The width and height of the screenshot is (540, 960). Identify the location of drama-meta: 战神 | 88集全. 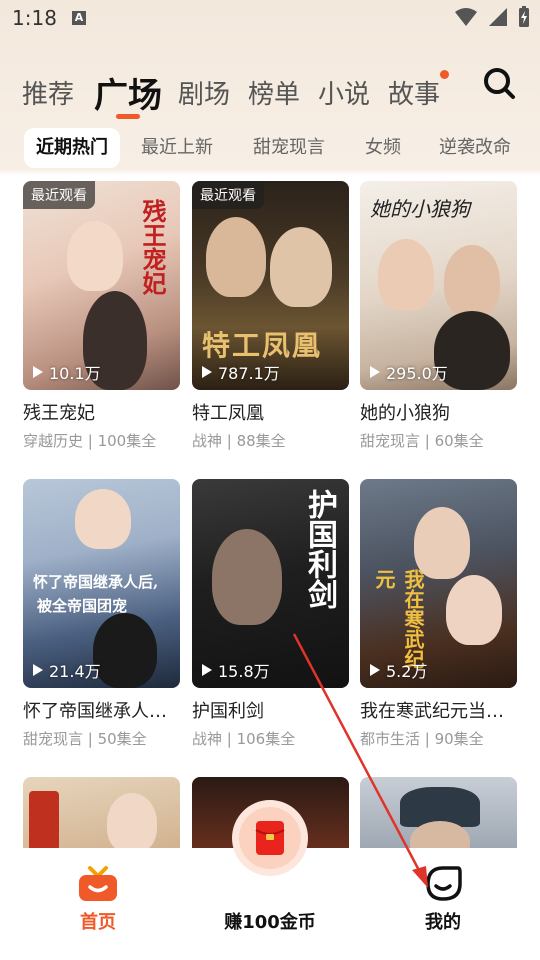
(239, 441).